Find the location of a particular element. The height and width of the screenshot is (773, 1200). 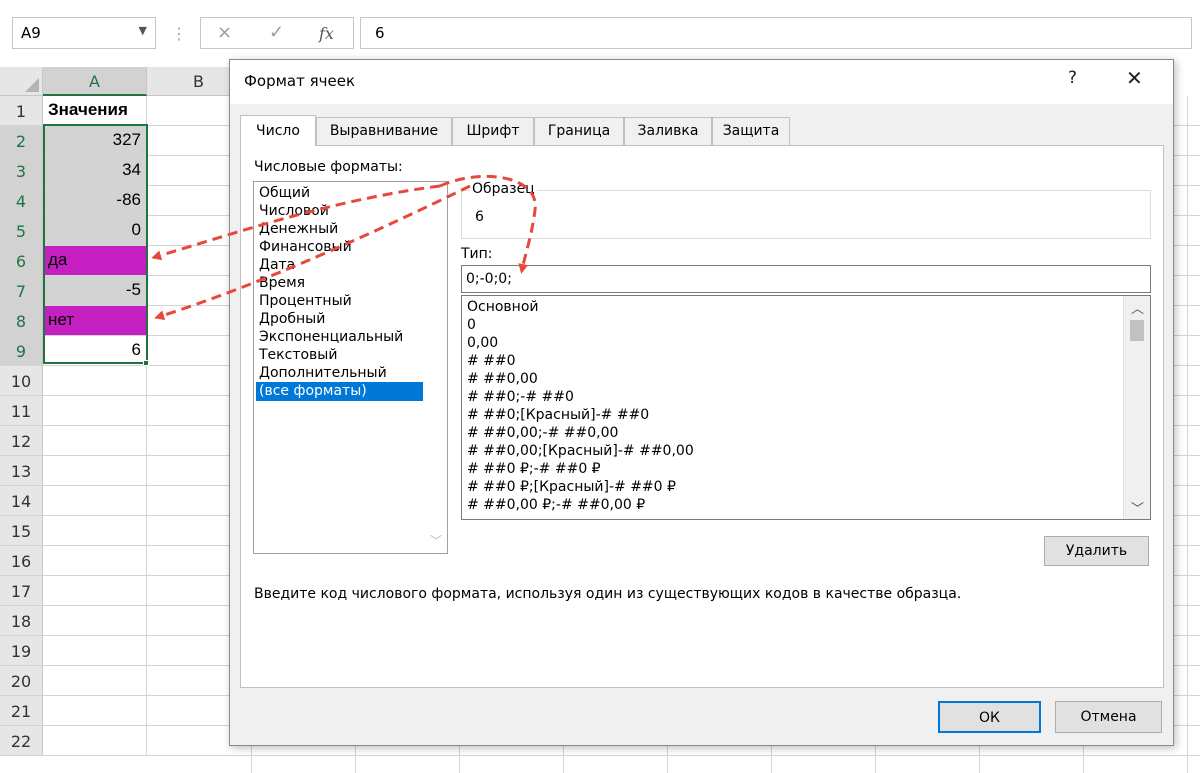

tab-number: Число is located at coordinates (278, 130).